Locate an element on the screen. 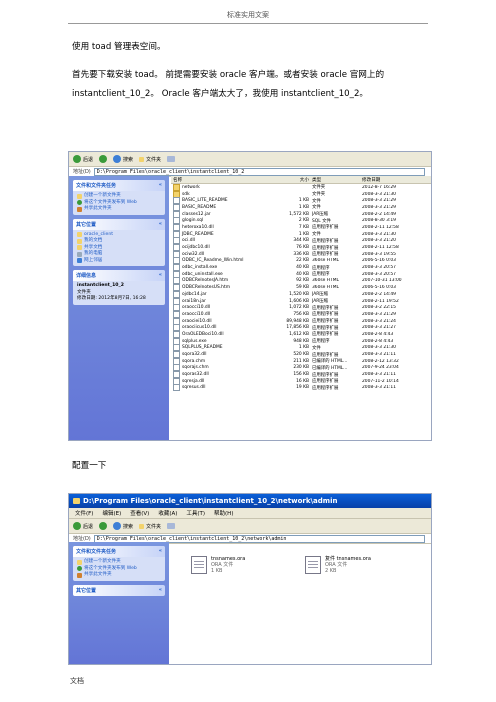  file-name: ODBCRelnotesJA.htm is located at coordinates (205, 281).